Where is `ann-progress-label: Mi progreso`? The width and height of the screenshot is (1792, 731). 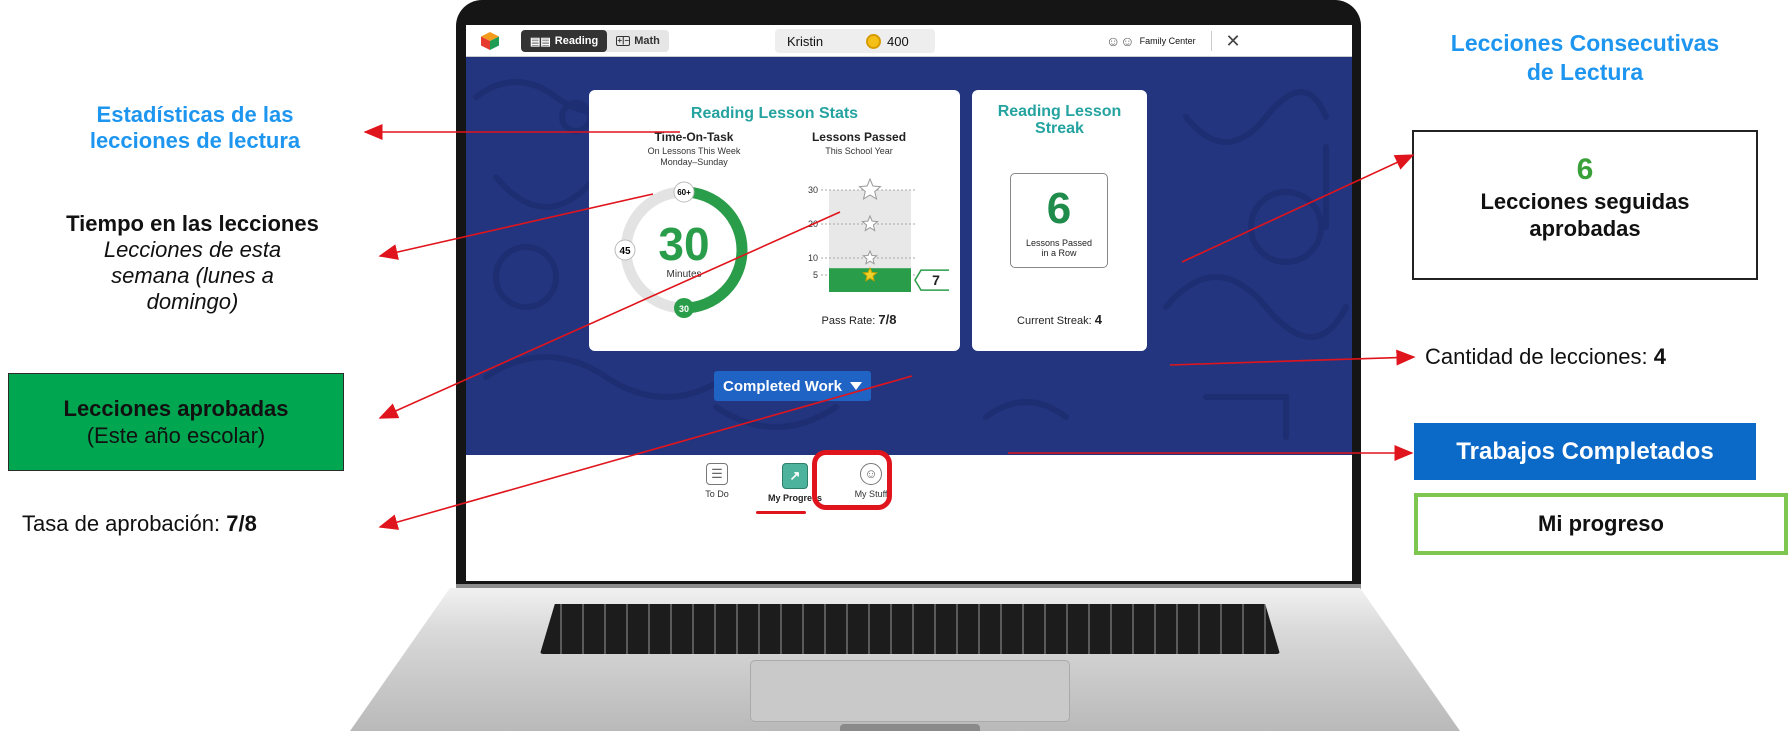 ann-progress-label: Mi progreso is located at coordinates (1601, 523).